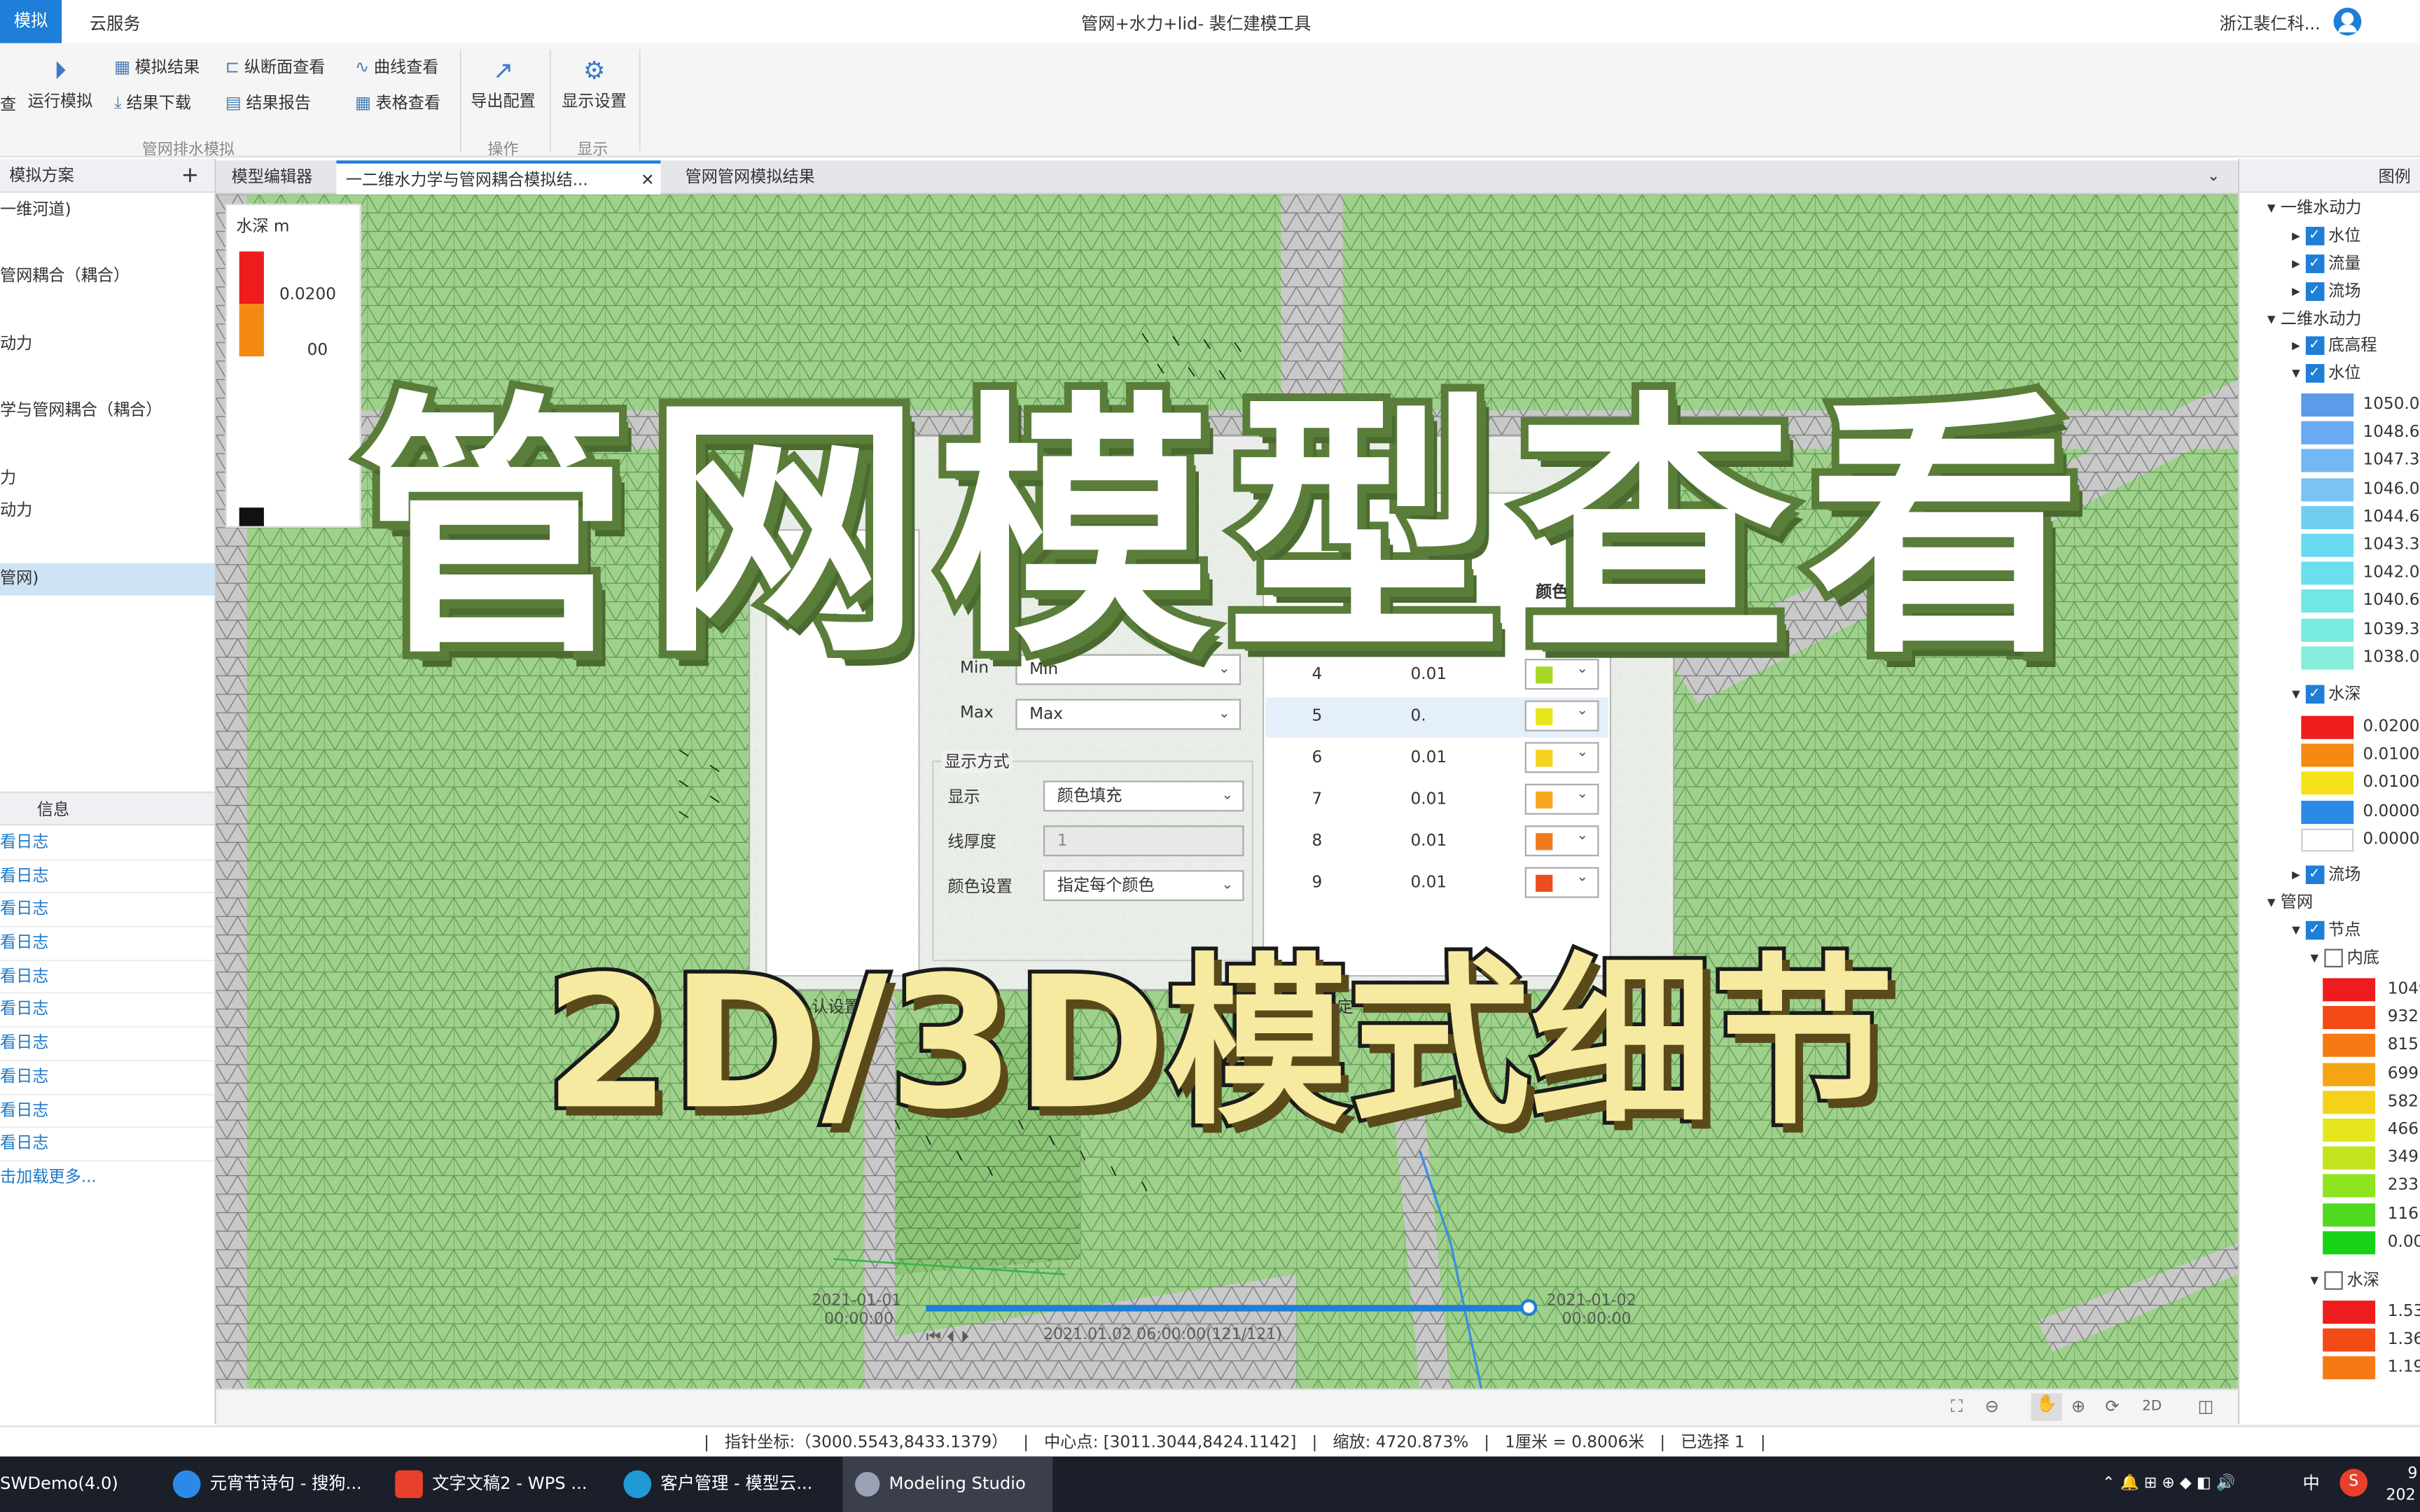 The image size is (2420, 1512). What do you see at coordinates (271, 177) in the screenshot?
I see `tab-model-editor: 模型编辑器` at bounding box center [271, 177].